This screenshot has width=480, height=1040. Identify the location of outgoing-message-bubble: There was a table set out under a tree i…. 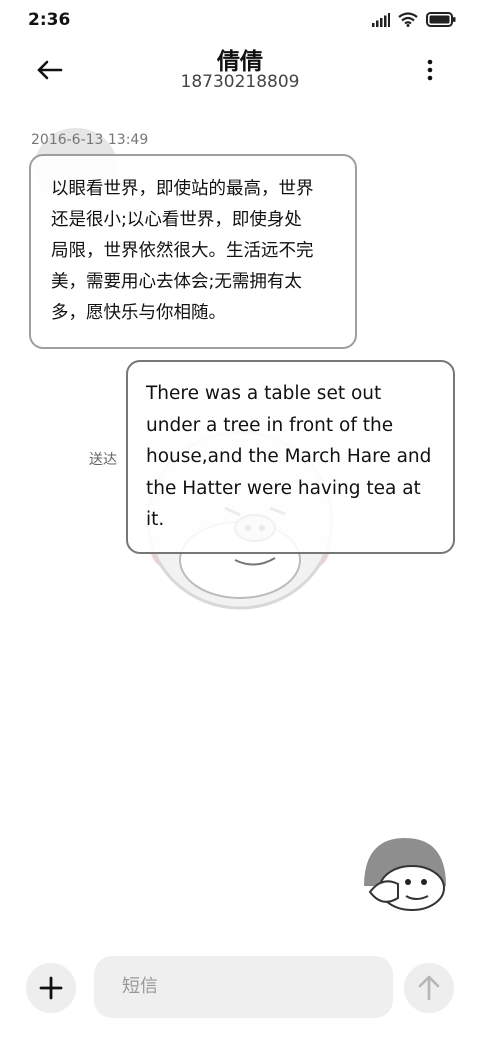
(290, 457).